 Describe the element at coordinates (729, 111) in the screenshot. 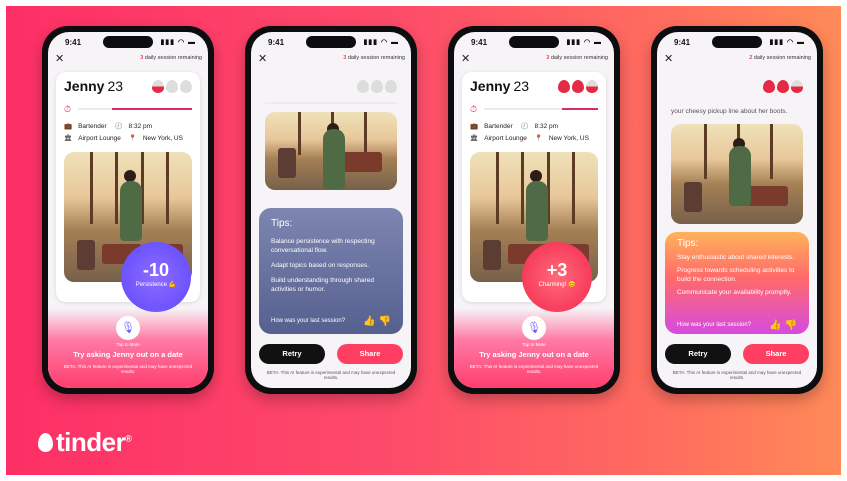

I see `conversation-snippet: your cheesy pickup line about her boots.` at that location.